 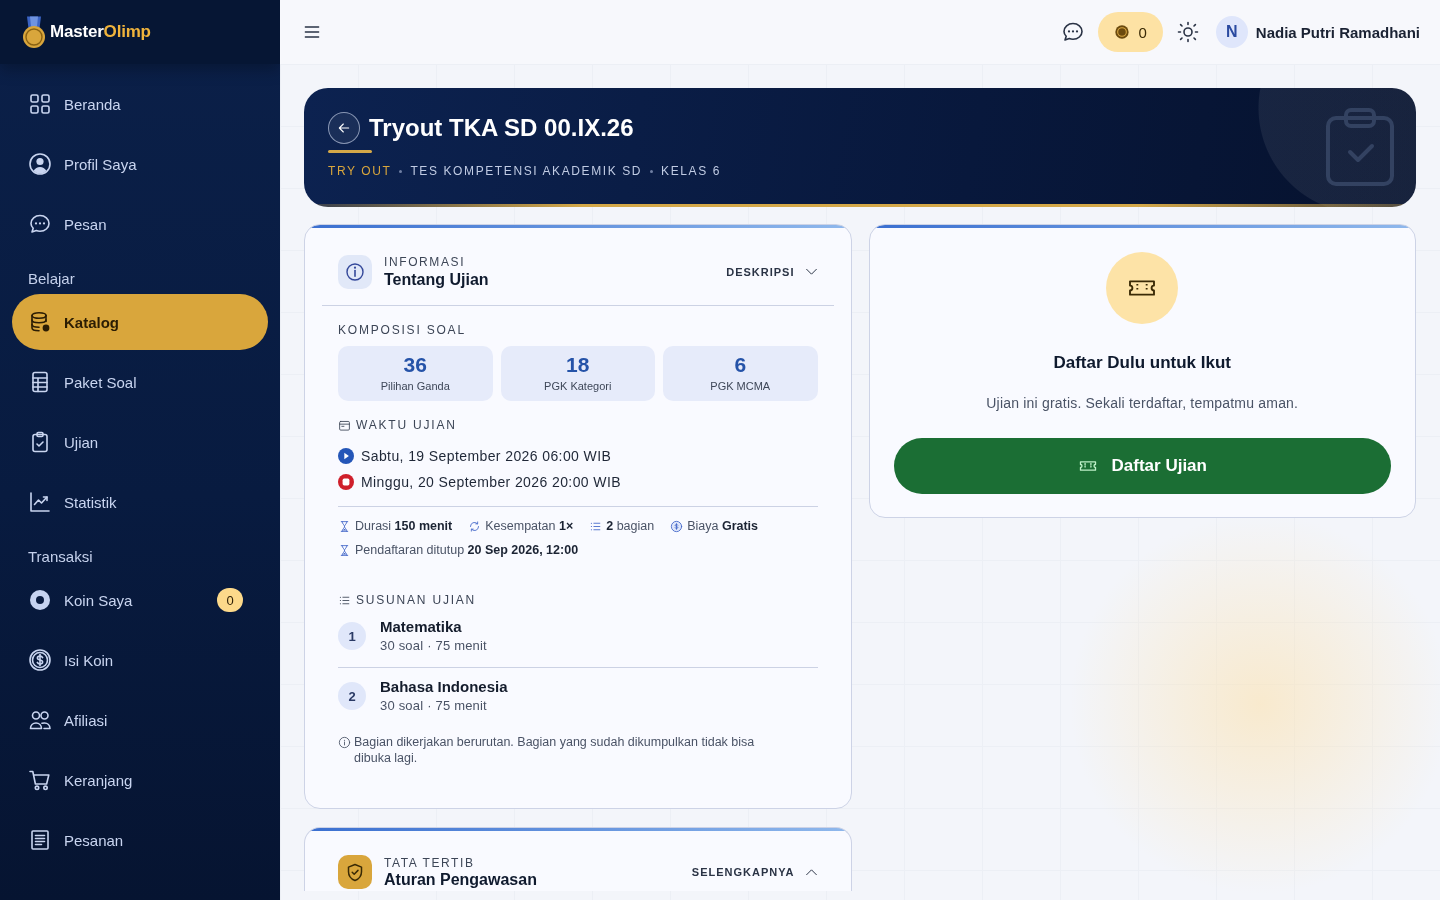 I want to click on stop-circle-icon, so click(x=346, y=482).